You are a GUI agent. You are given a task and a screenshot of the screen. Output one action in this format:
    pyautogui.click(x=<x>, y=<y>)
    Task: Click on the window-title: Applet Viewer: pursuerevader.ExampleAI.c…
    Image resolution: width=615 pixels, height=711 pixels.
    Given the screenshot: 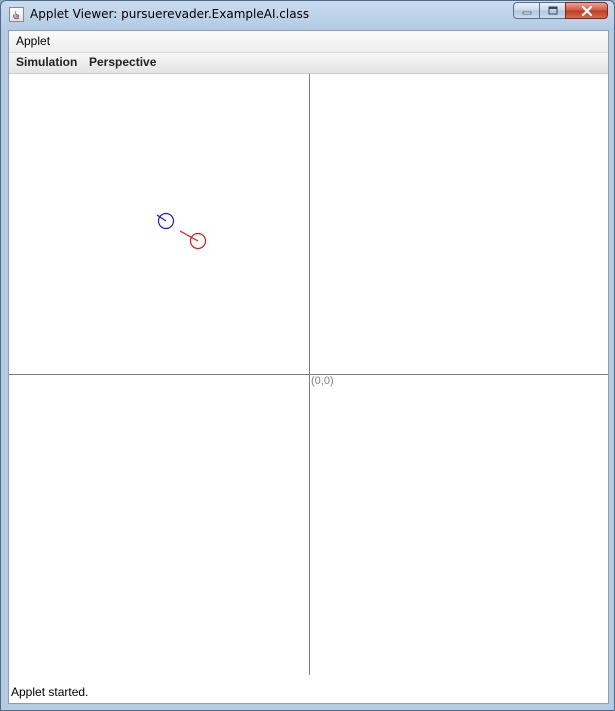 What is the action you would take?
    pyautogui.click(x=170, y=14)
    